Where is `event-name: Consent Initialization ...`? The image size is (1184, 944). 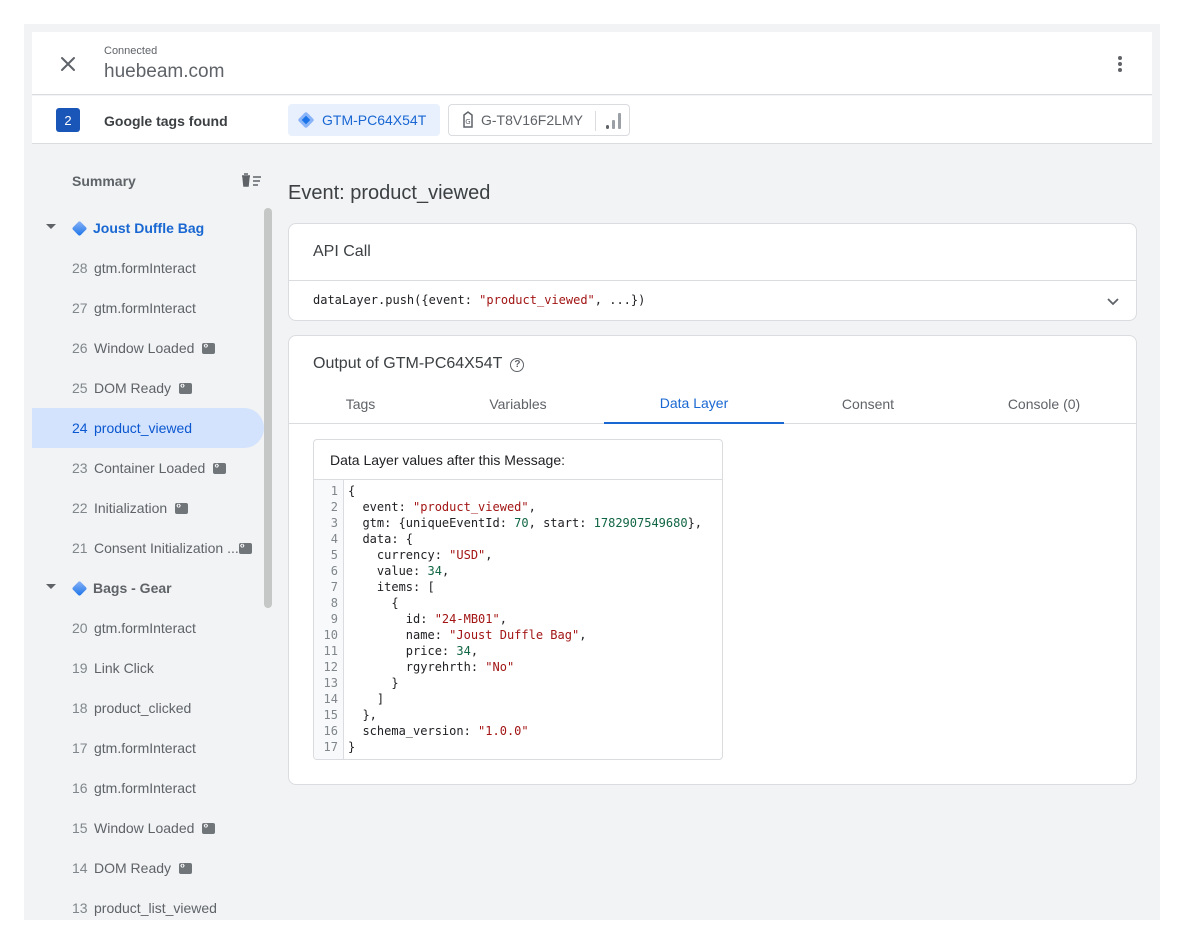 event-name: Consent Initialization ... is located at coordinates (173, 548).